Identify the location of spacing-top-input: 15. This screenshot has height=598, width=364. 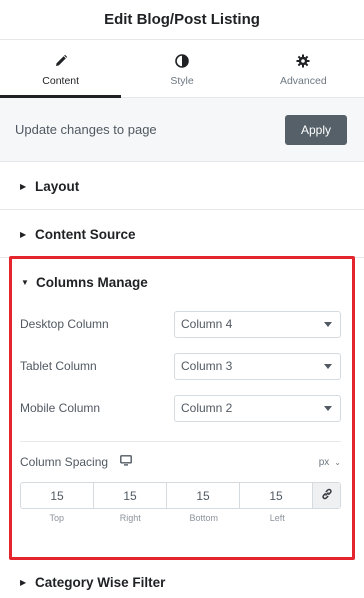
(57, 495).